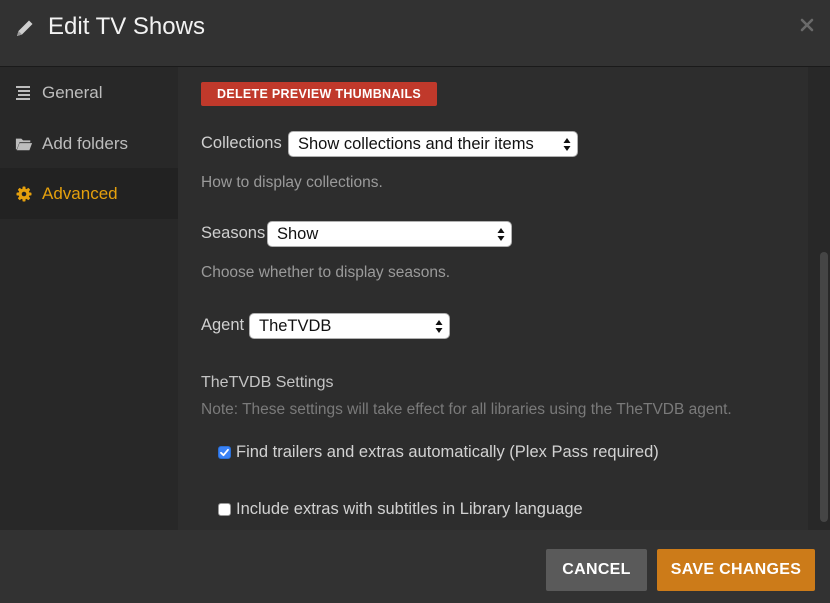  What do you see at coordinates (241, 143) in the screenshot?
I see `collections-label: Collections` at bounding box center [241, 143].